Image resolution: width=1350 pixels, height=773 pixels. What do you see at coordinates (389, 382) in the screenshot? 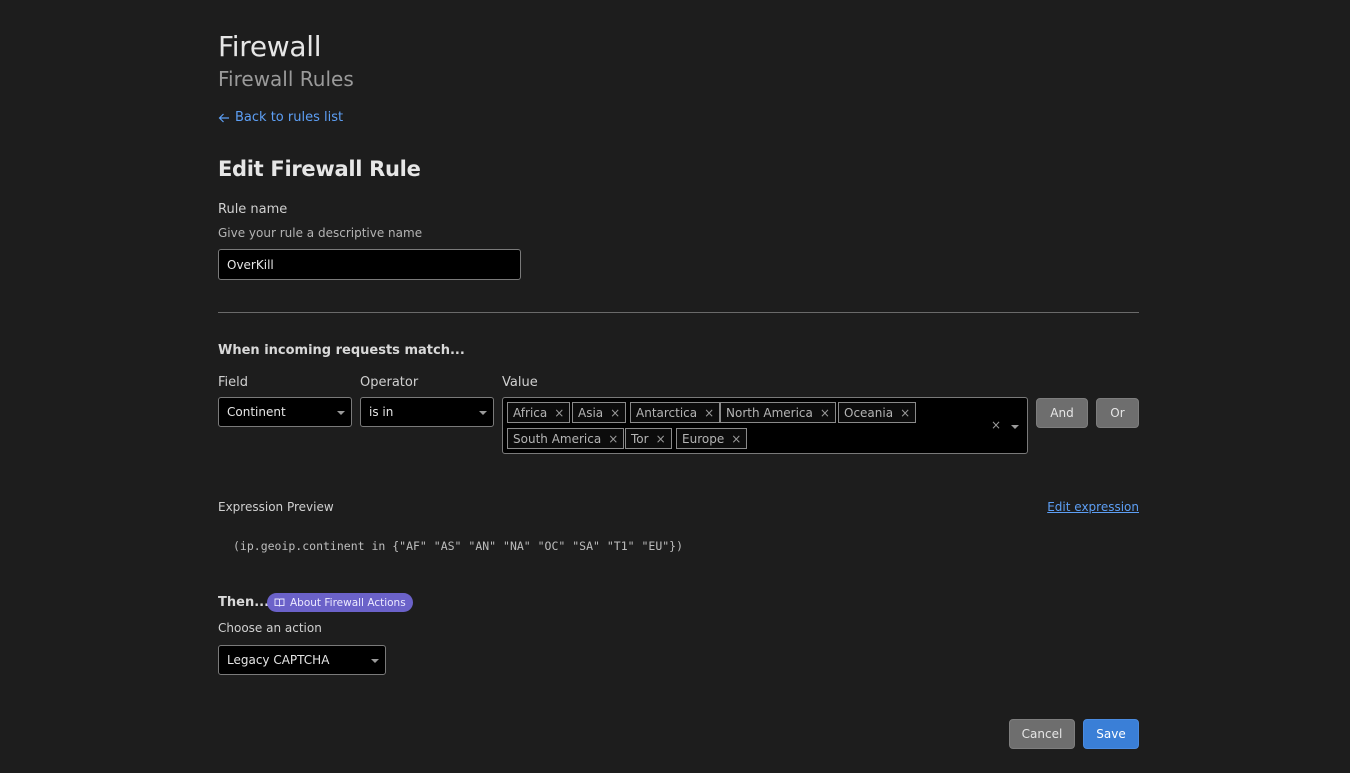
I see `operator-label: Operator` at bounding box center [389, 382].